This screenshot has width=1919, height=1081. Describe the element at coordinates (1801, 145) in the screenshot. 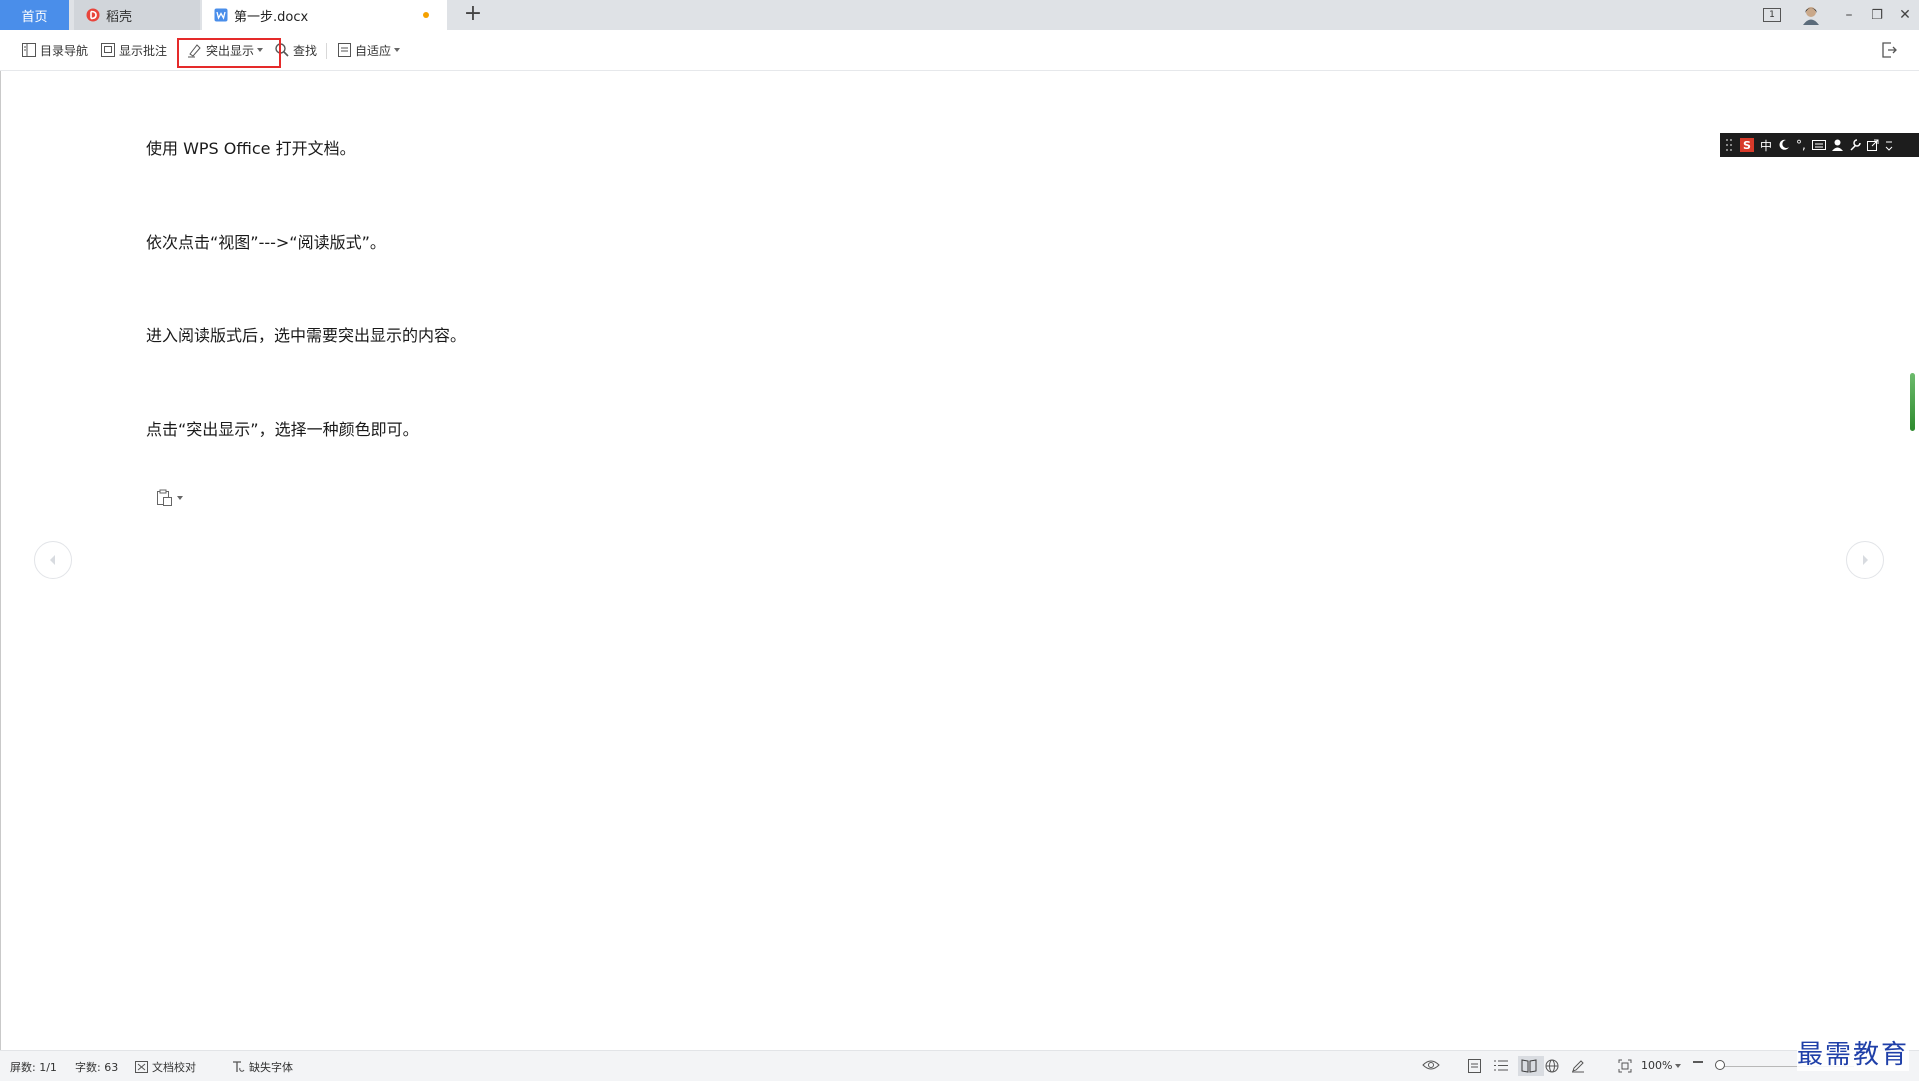

I see `ime-punctuation: °,` at that location.